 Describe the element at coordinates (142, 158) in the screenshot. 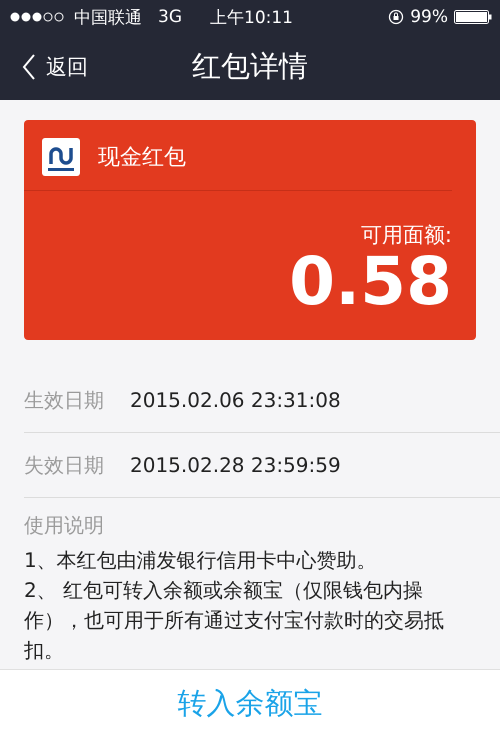

I see `card-name: 现金红包` at that location.